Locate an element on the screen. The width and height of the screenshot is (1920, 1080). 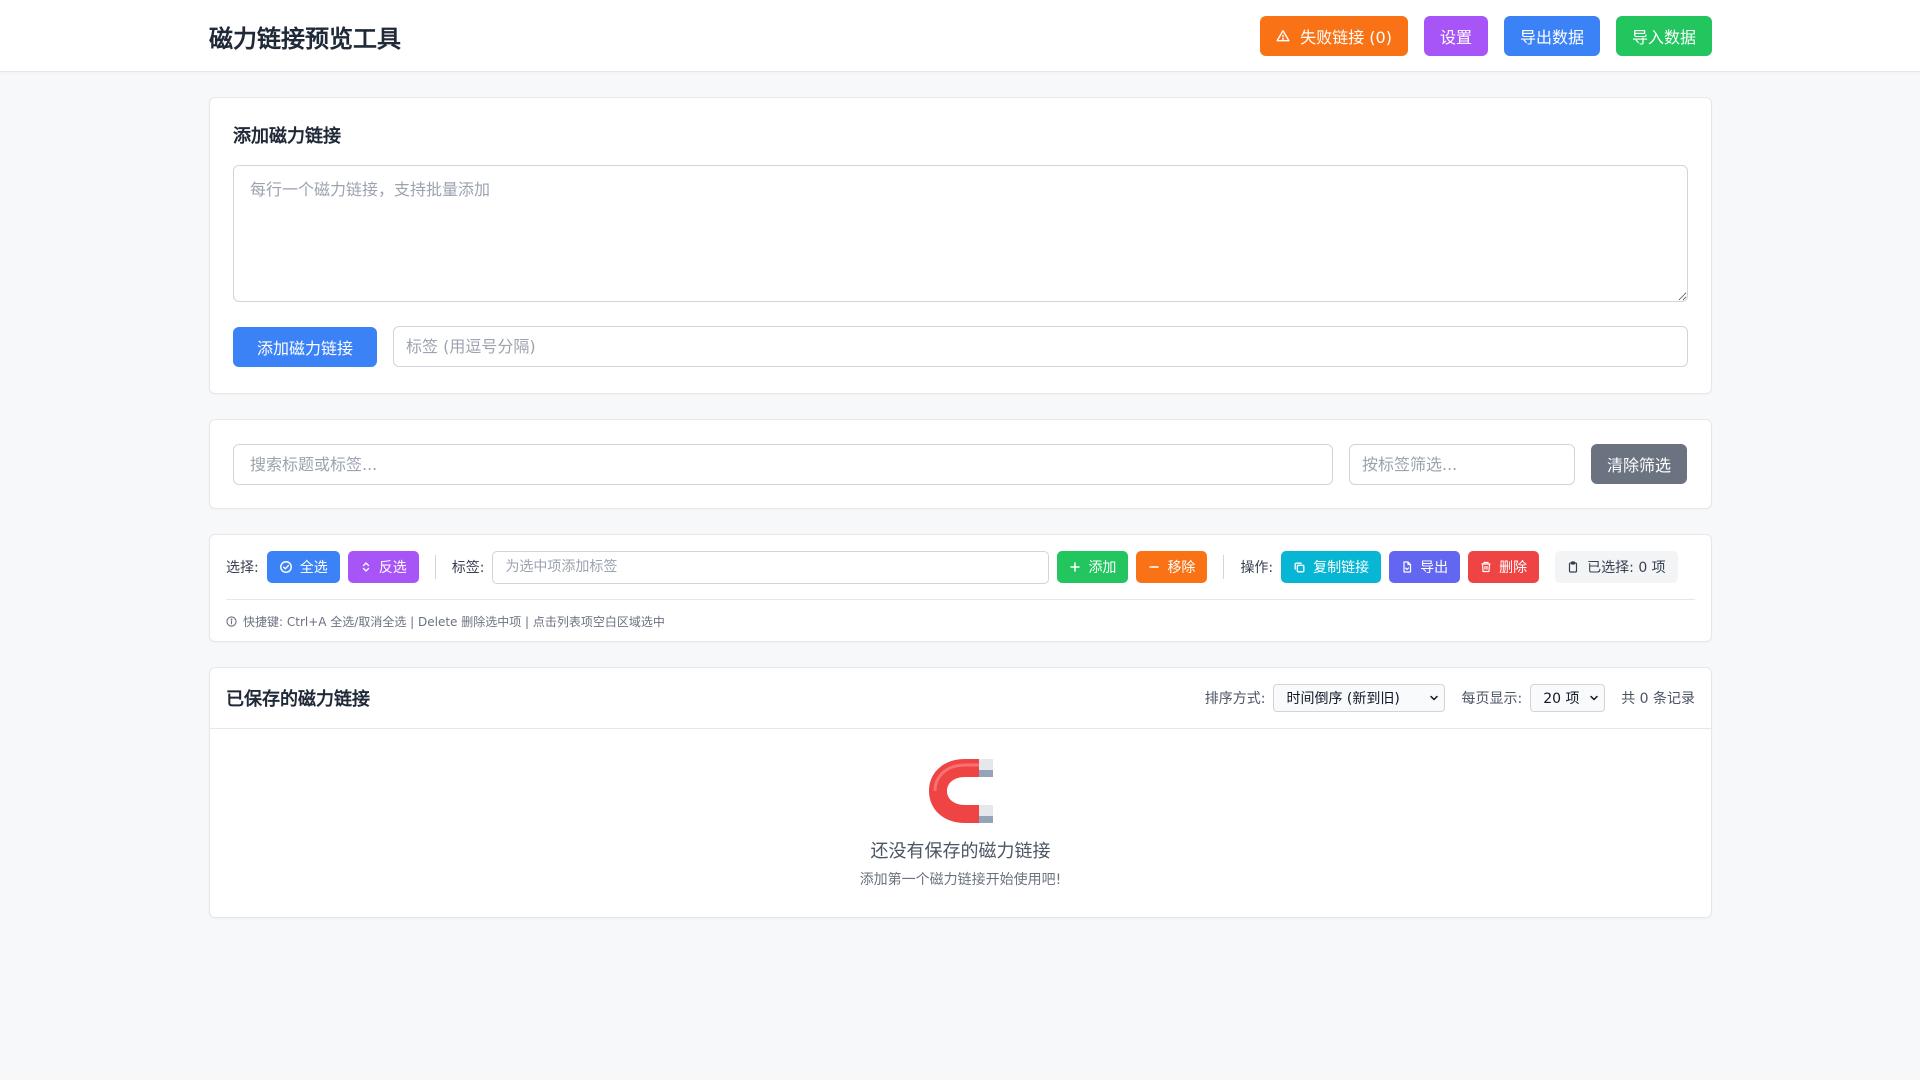
list-controls: 排序方式: 时间倒序 (新到旧) 每页显示: 20 项 共 0 条记录 is located at coordinates (1450, 698).